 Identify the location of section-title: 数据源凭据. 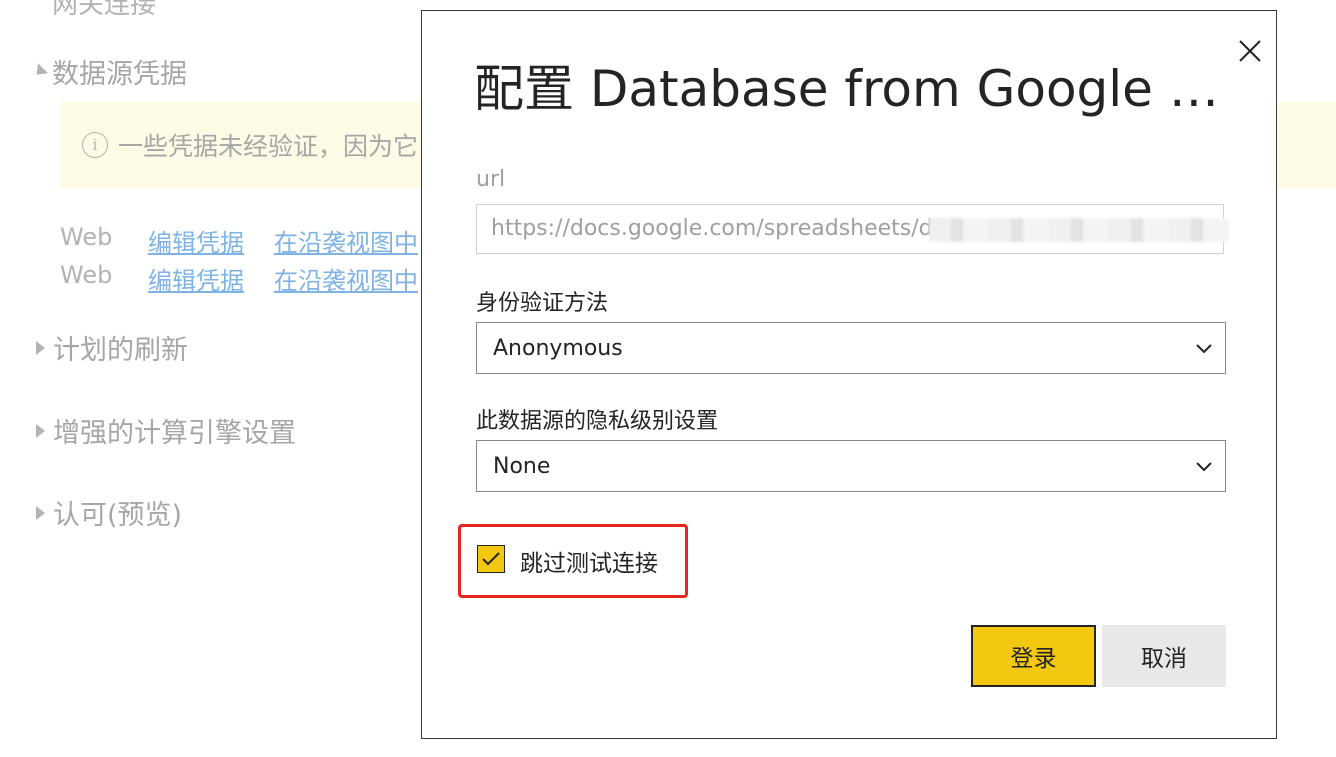
(119, 74).